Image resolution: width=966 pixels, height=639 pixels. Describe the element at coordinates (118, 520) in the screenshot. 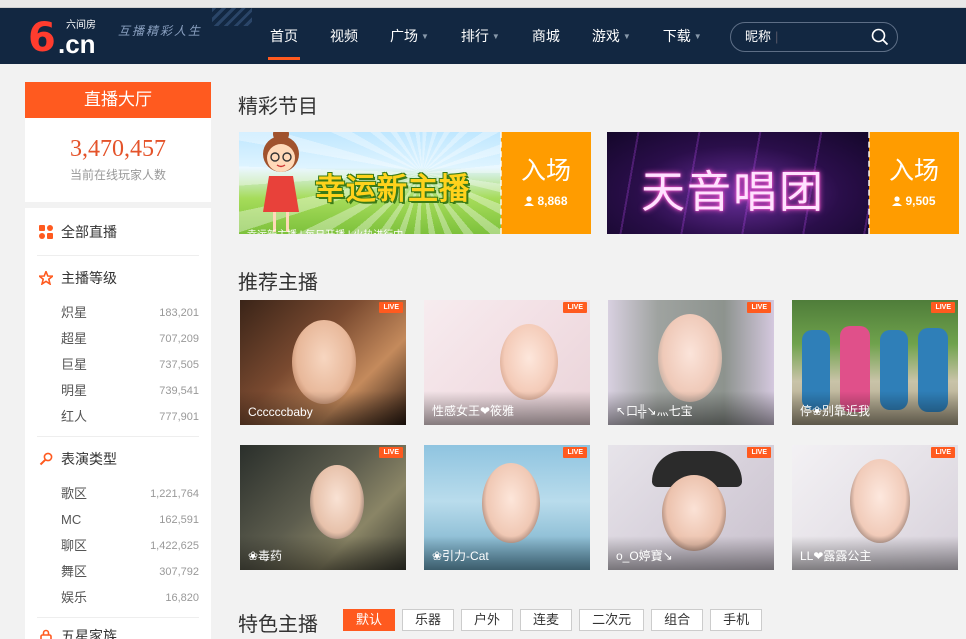

I see `list-item: MC 162,591` at that location.